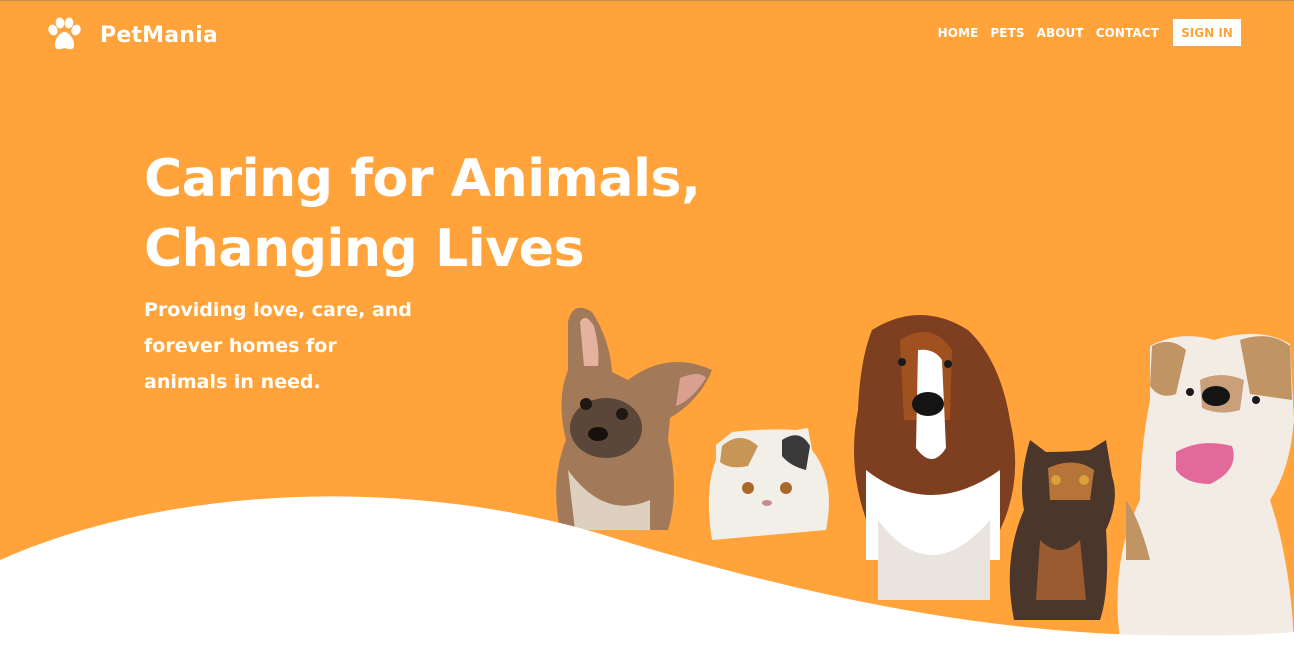  I want to click on calico-cat, so click(768, 484).